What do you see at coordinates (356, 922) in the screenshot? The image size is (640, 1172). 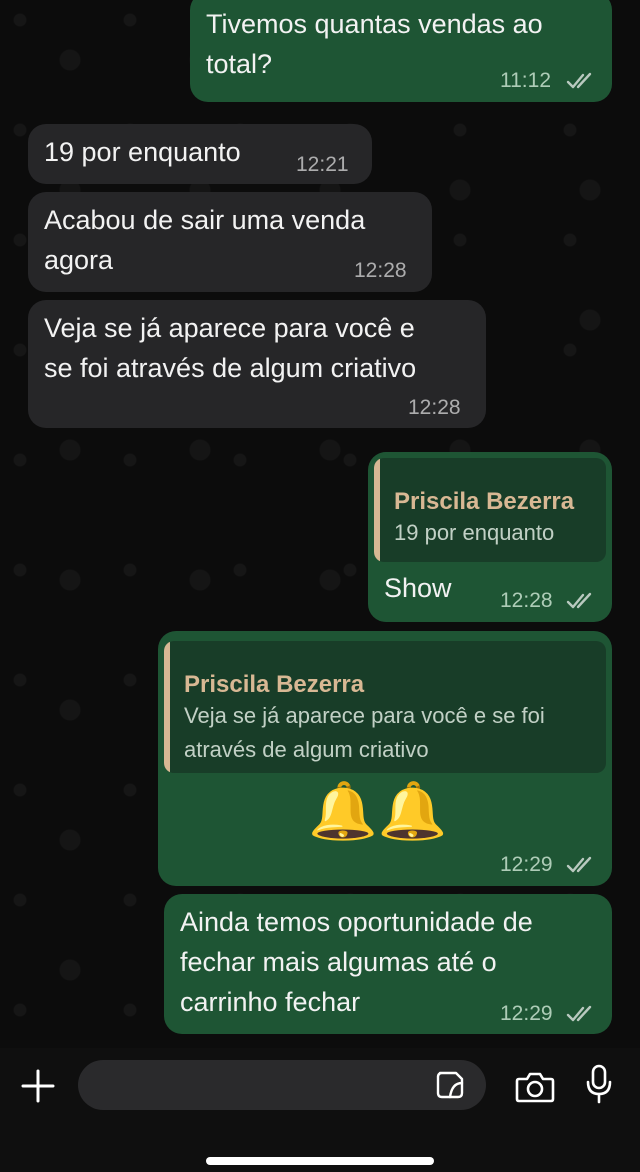 I see `message-text-line: Ainda temos oportunidade de` at bounding box center [356, 922].